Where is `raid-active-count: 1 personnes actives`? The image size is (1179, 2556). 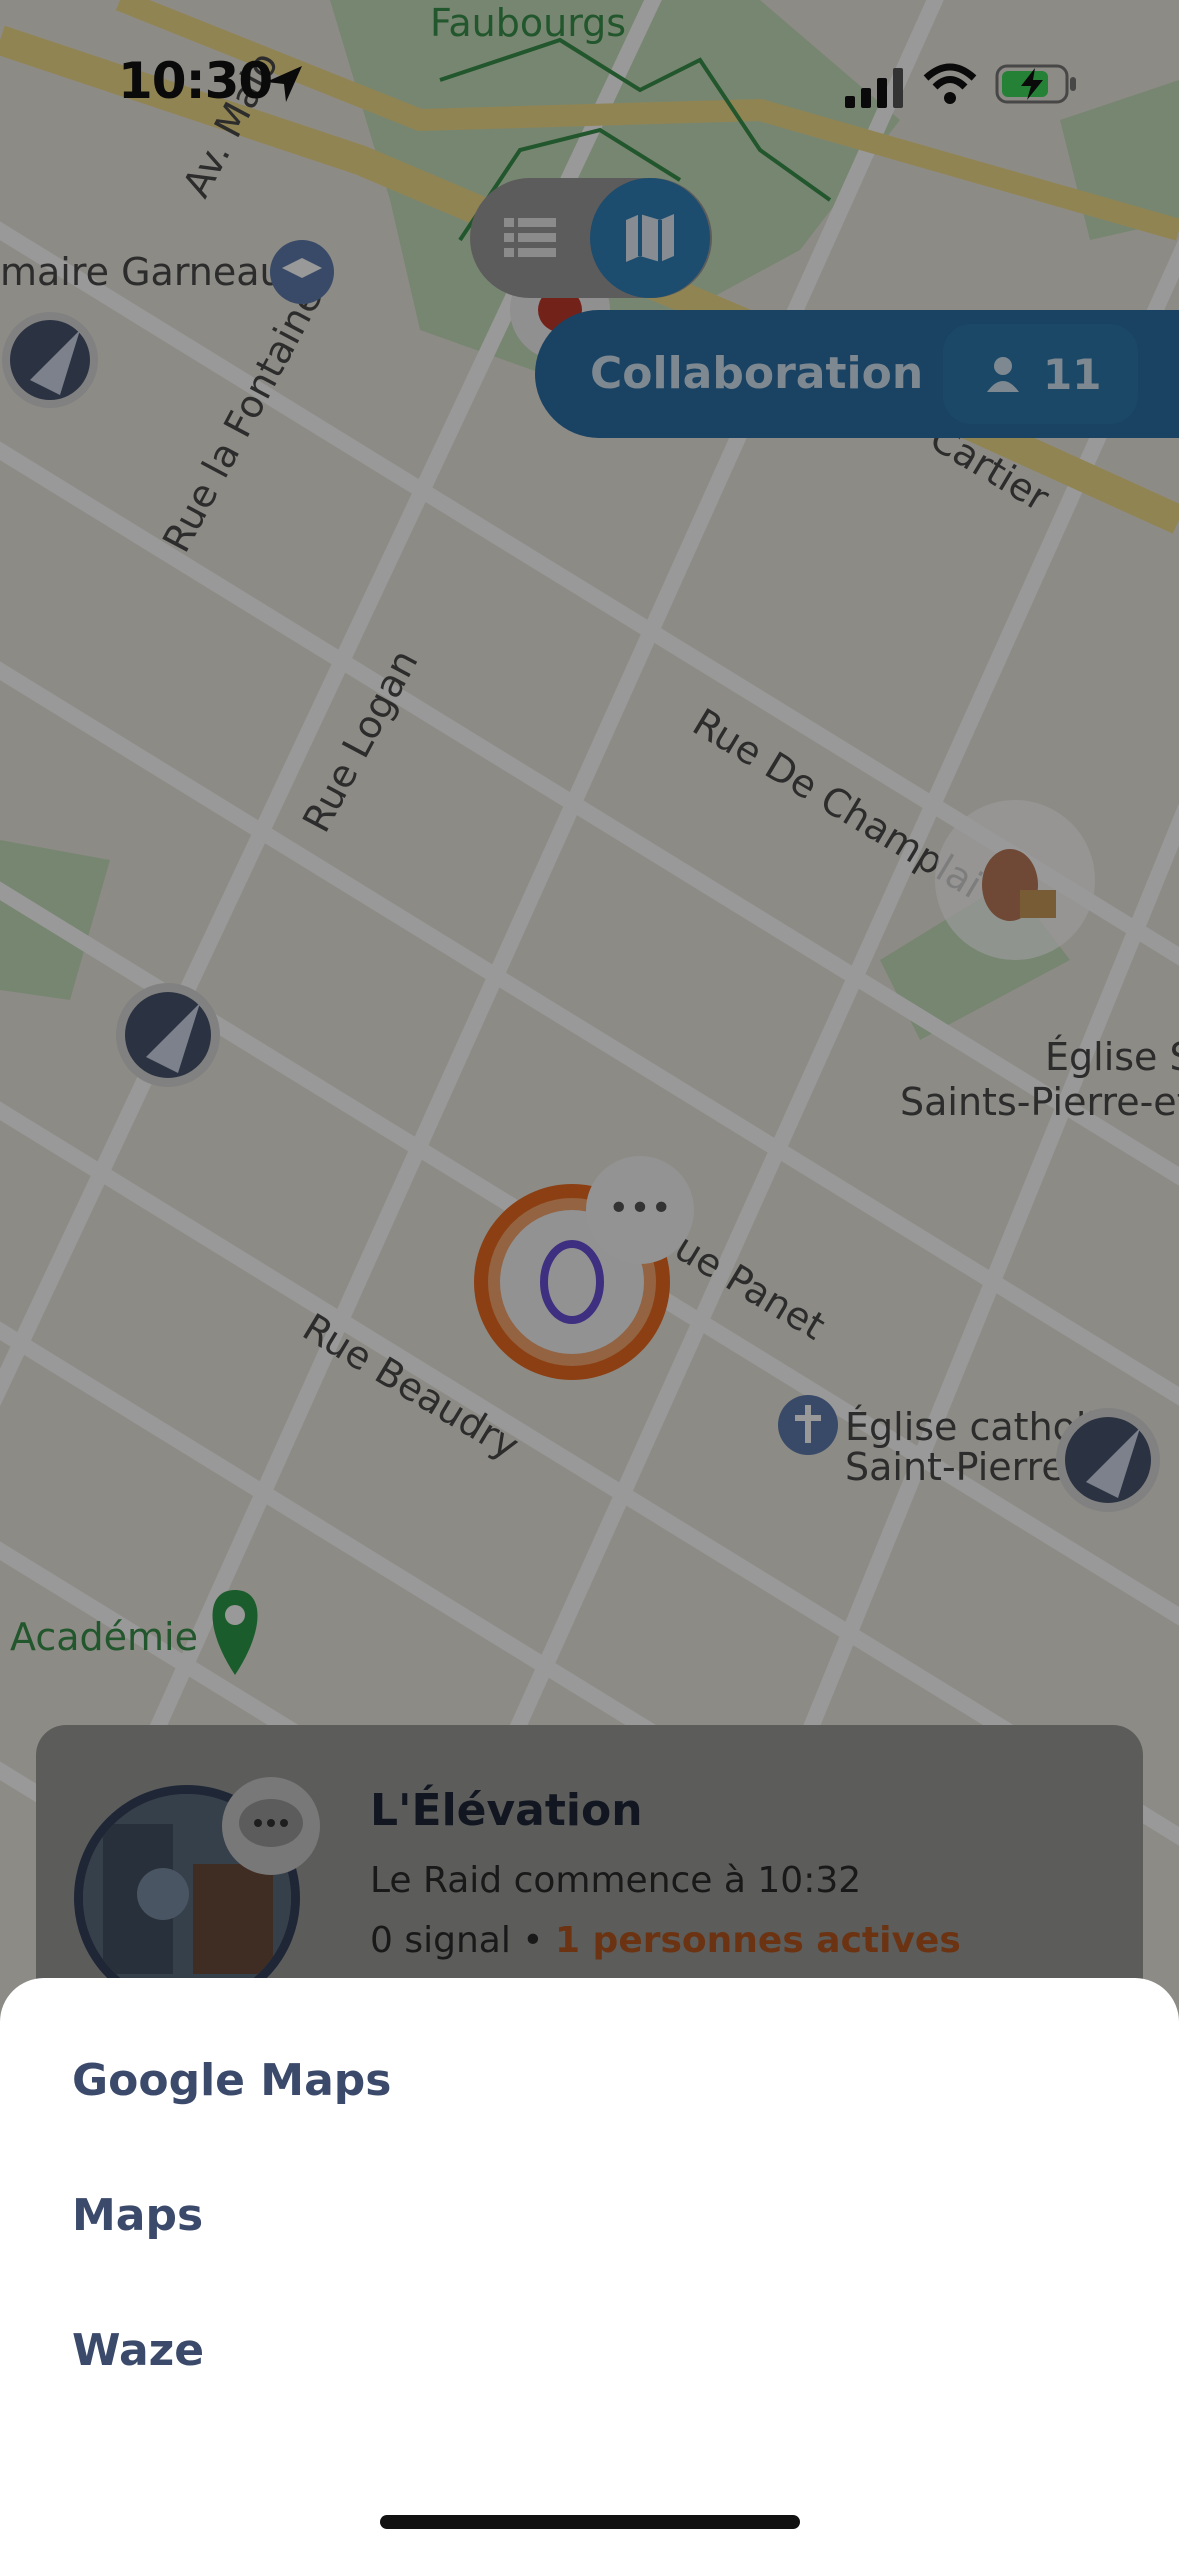
raid-active-count: 1 personnes actives is located at coordinates (757, 1940).